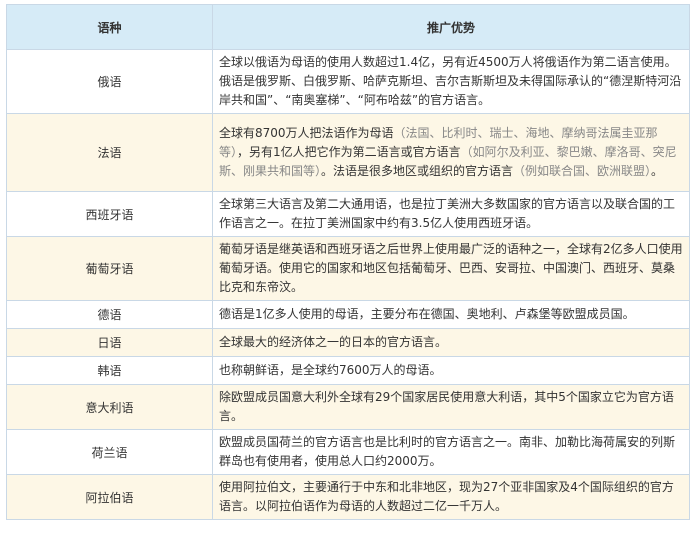  Describe the element at coordinates (657, 171) in the screenshot. I see `desc-text: 。` at that location.